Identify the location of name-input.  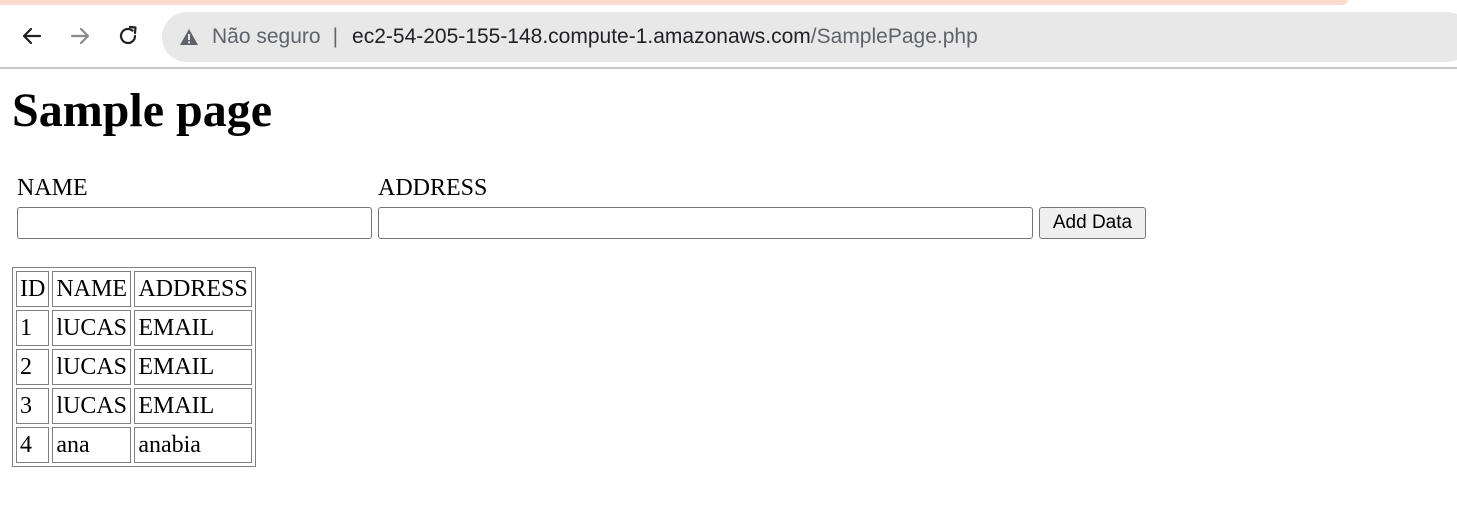
(194, 223).